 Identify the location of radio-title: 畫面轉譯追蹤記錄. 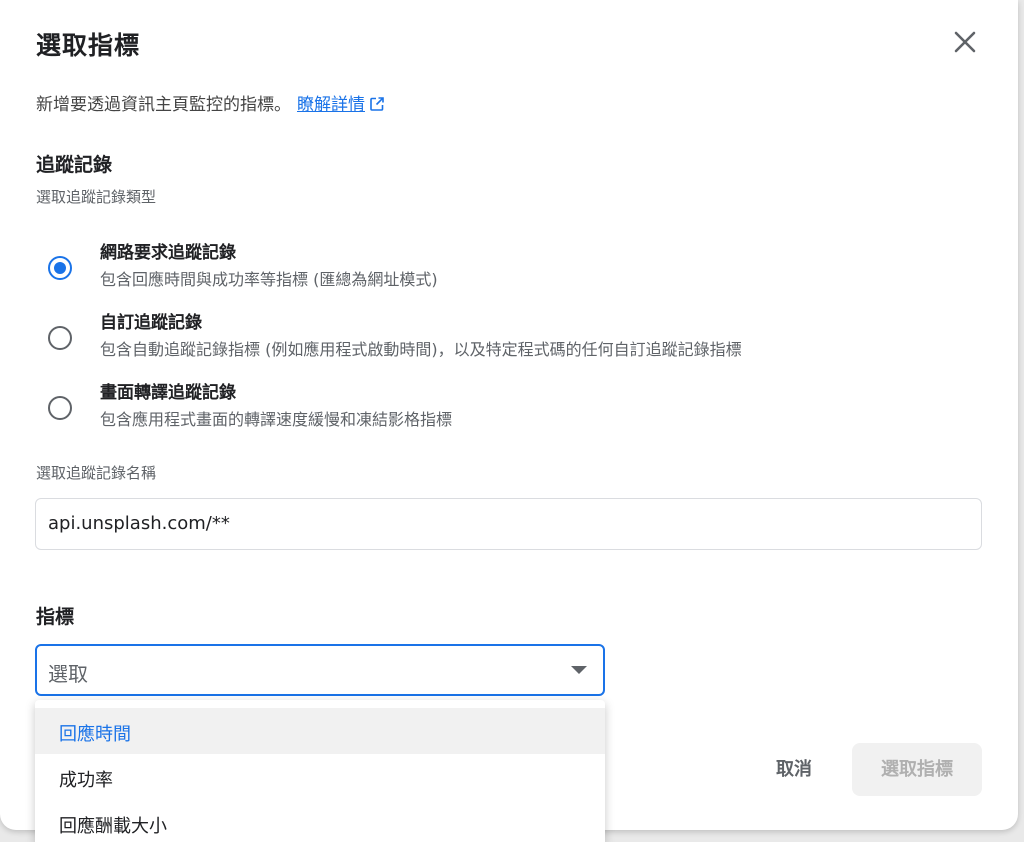
(168, 393).